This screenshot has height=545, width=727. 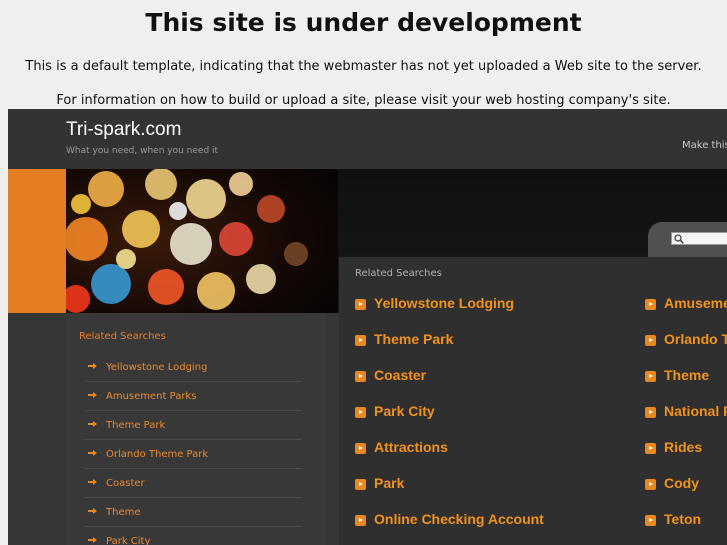 I want to click on search-icon, so click(x=679, y=239).